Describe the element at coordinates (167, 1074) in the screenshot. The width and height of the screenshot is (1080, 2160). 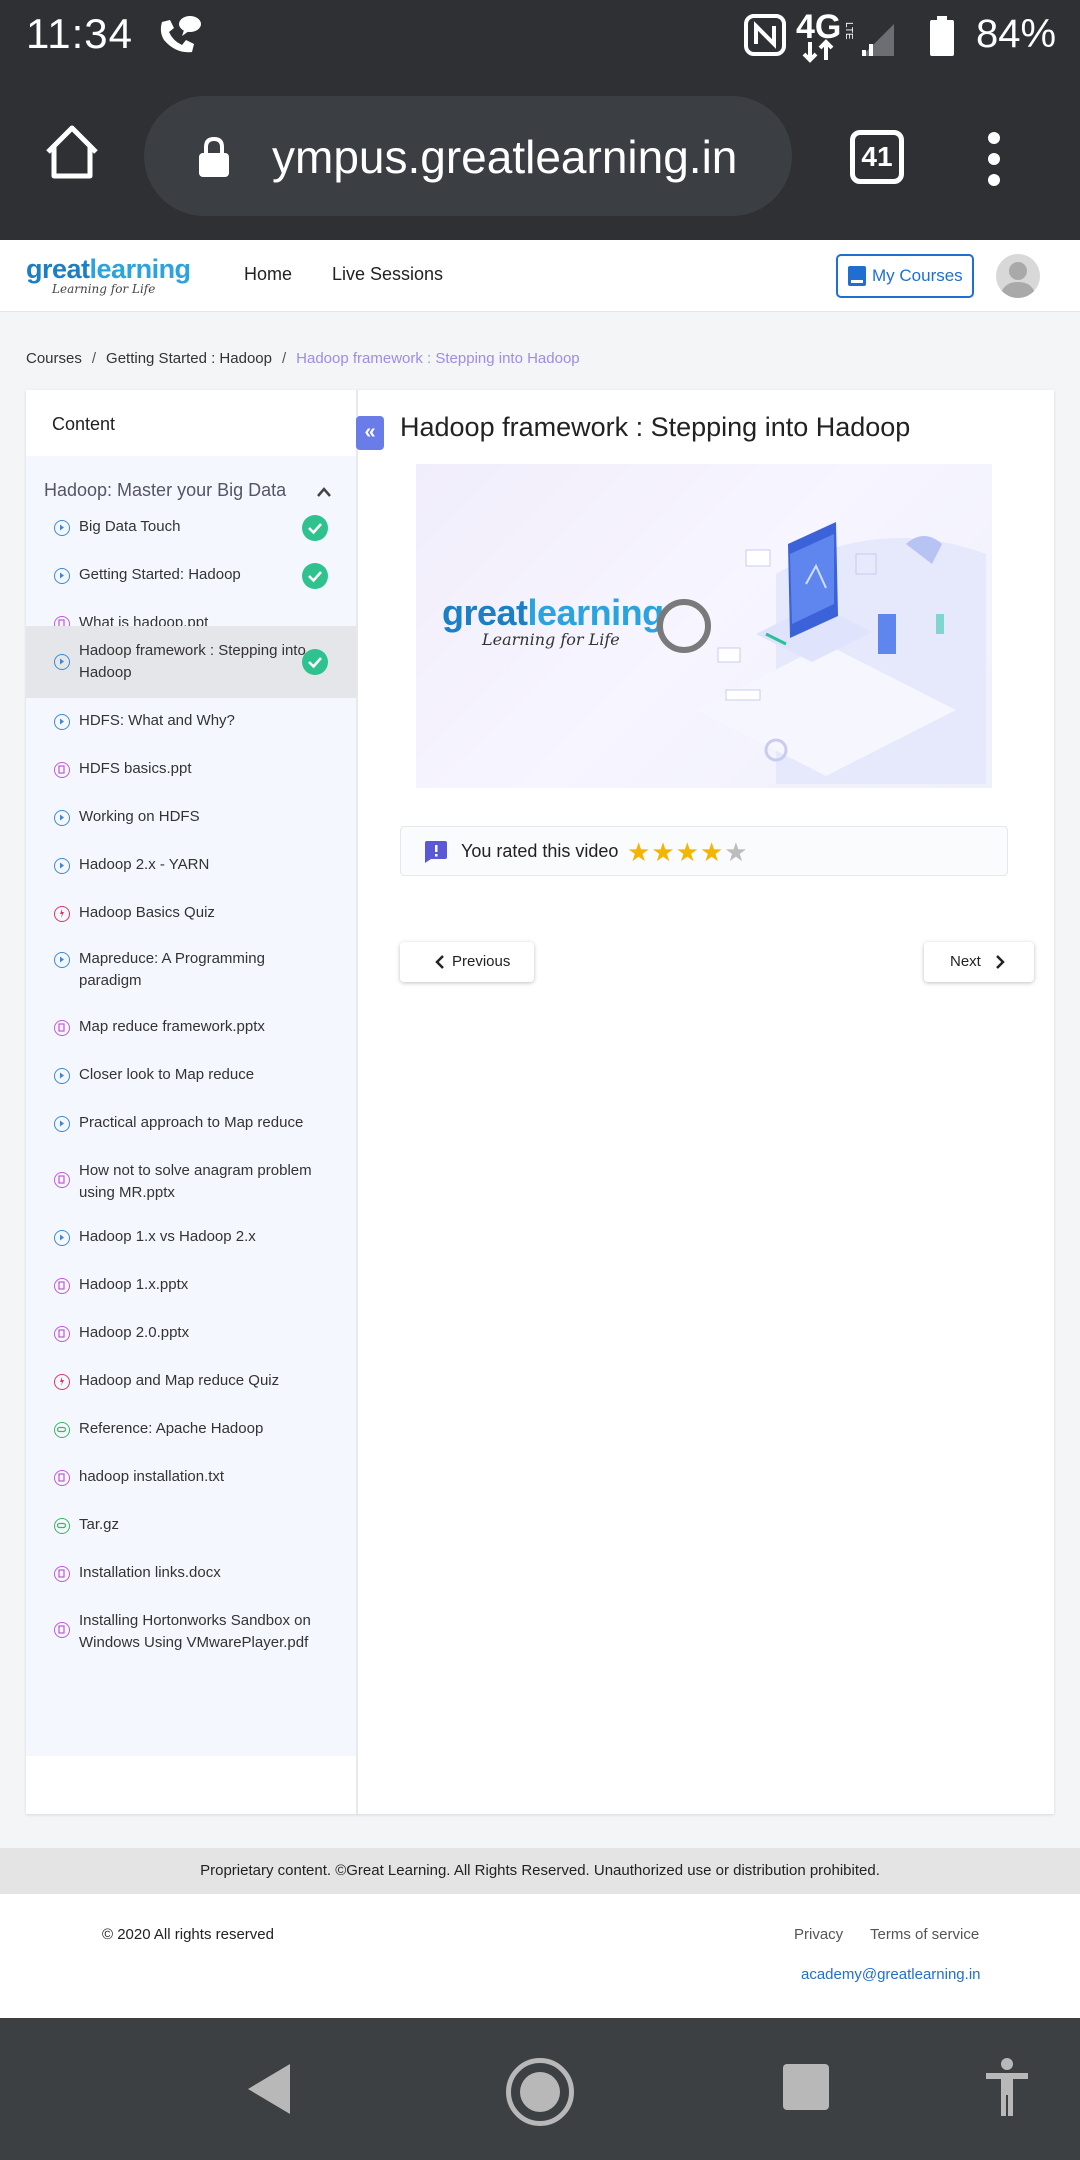
I see `sidebar-item-label: Closer look to Map reduce` at that location.